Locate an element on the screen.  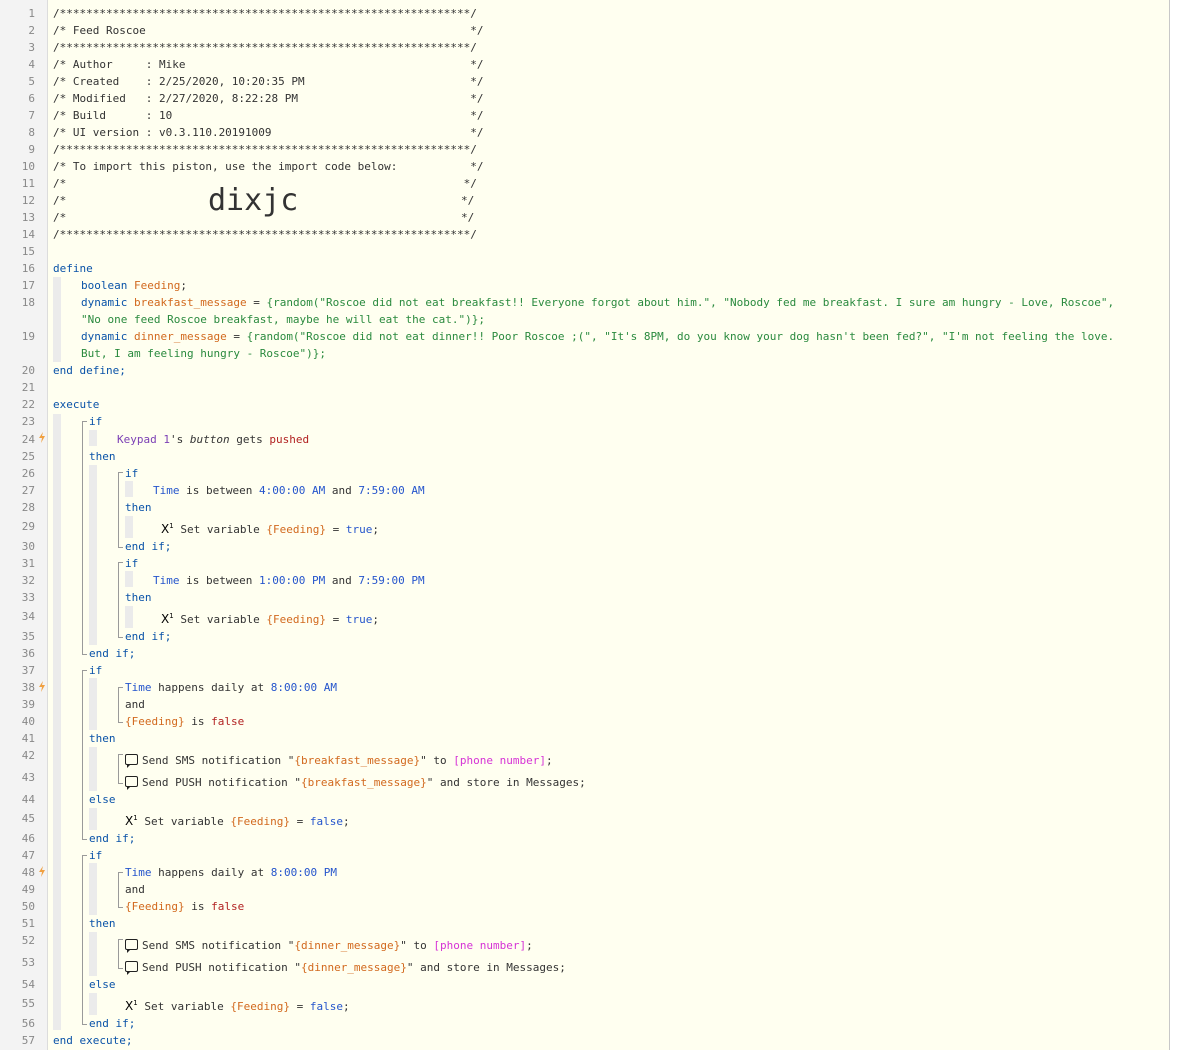
import-code: dixjc is located at coordinates (253, 200).